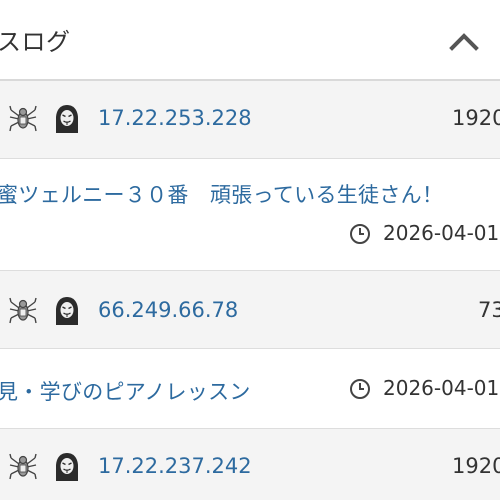 The width and height of the screenshot is (500, 500). What do you see at coordinates (489, 310) in the screenshot?
I see `visit-count: 73` at bounding box center [489, 310].